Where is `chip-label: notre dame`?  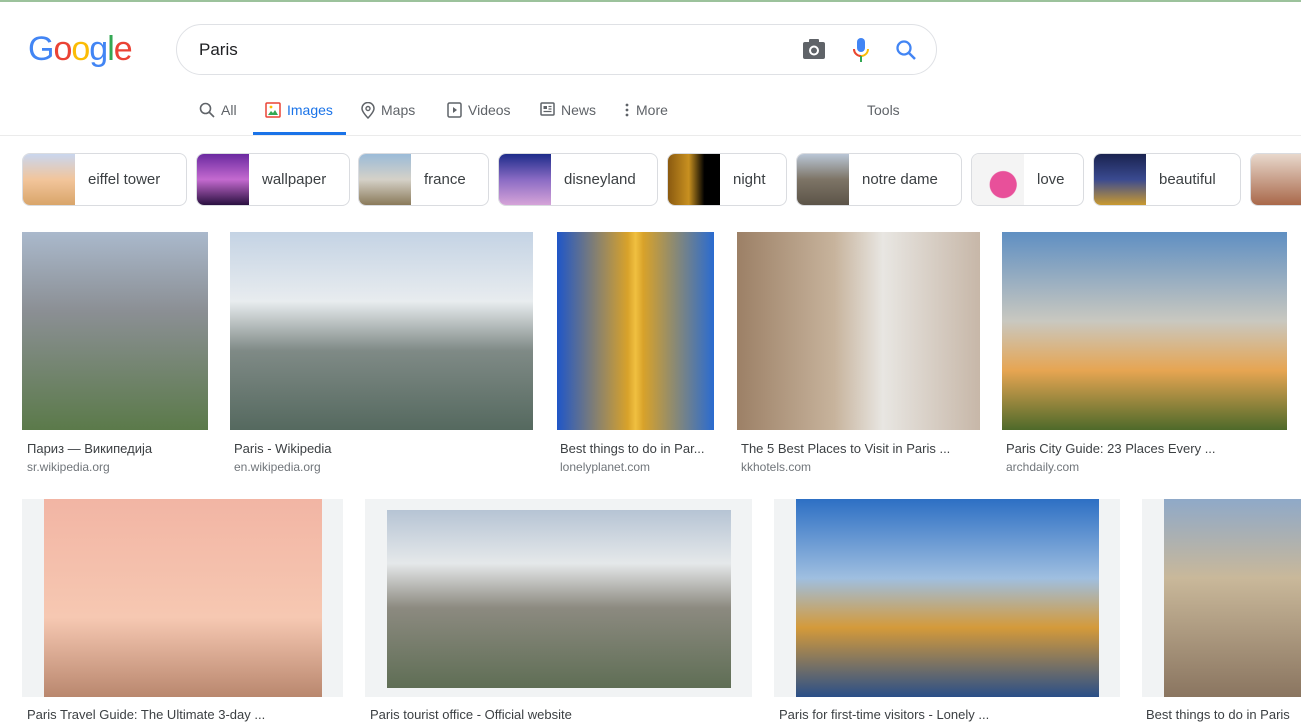 chip-label: notre dame is located at coordinates (900, 179).